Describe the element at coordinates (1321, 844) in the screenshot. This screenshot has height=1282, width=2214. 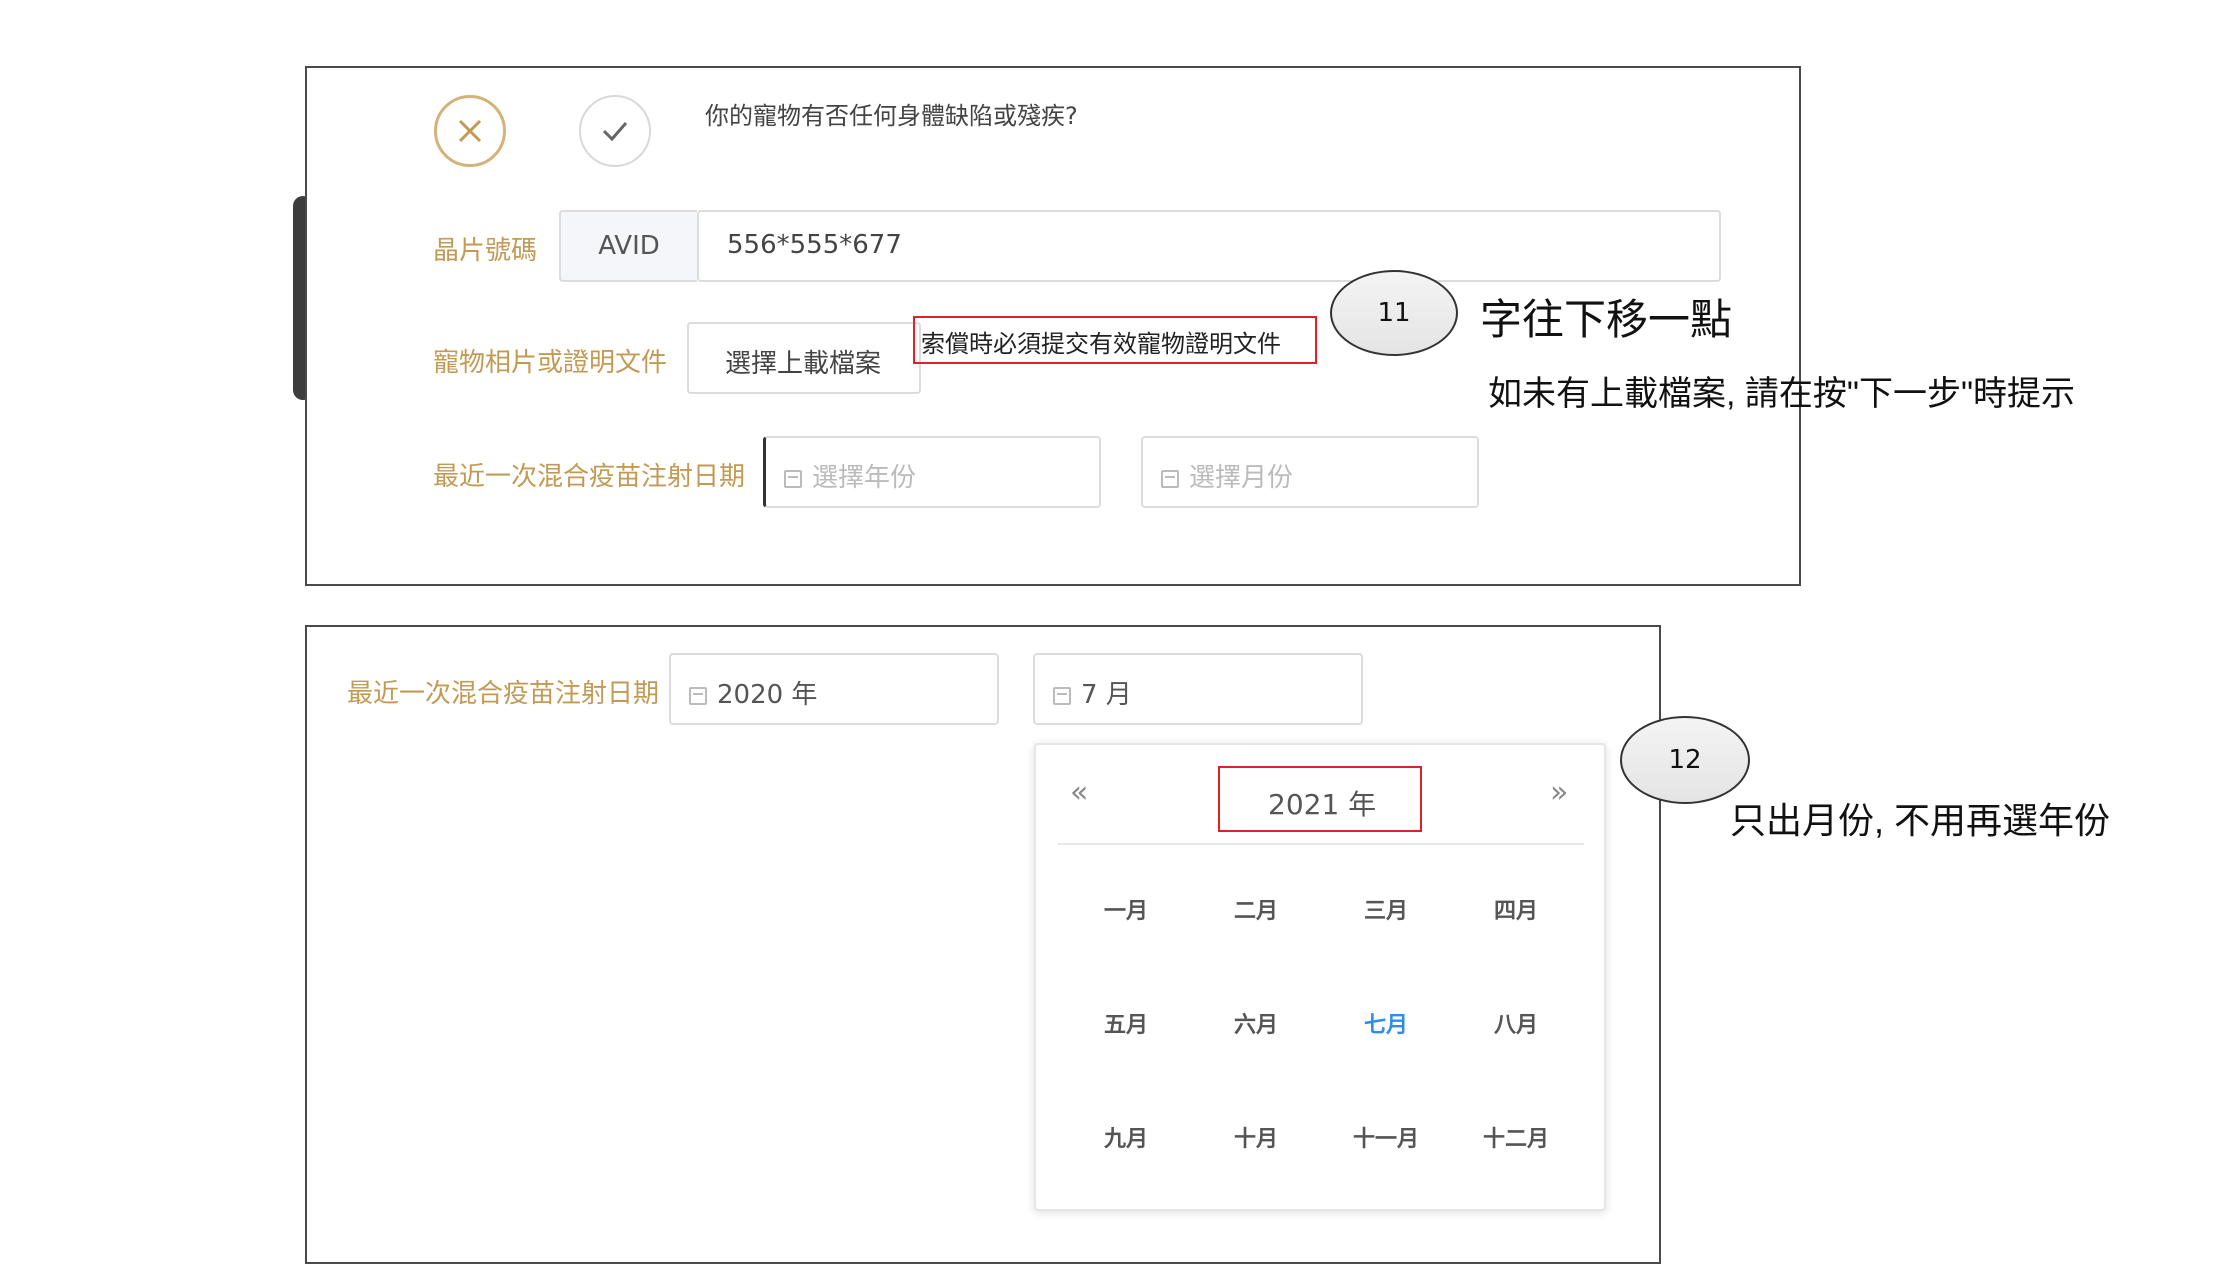
I see `picker-divider` at that location.